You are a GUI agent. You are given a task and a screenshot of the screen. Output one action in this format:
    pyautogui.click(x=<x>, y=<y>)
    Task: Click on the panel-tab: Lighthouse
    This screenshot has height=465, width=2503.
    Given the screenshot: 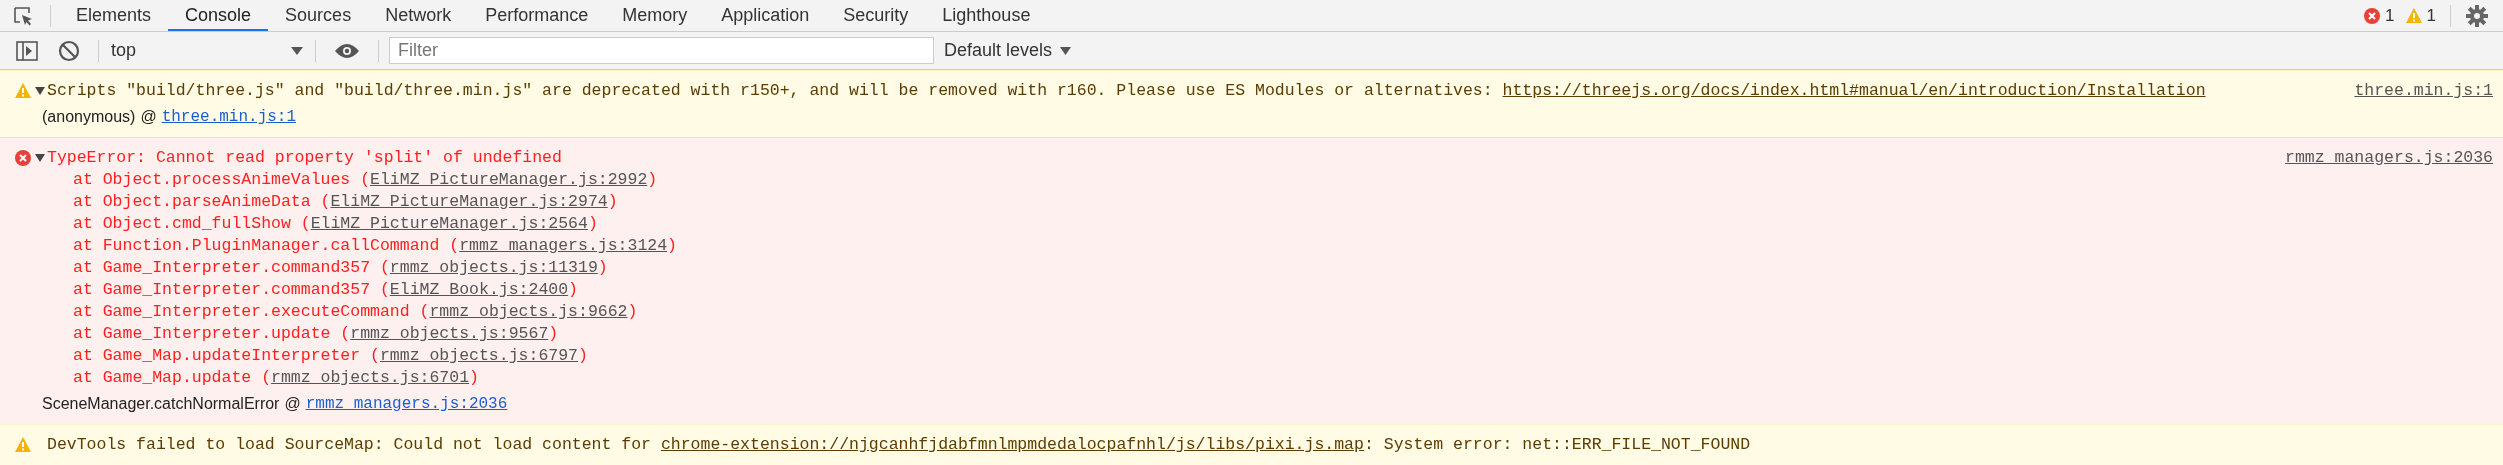 What is the action you would take?
    pyautogui.click(x=986, y=15)
    